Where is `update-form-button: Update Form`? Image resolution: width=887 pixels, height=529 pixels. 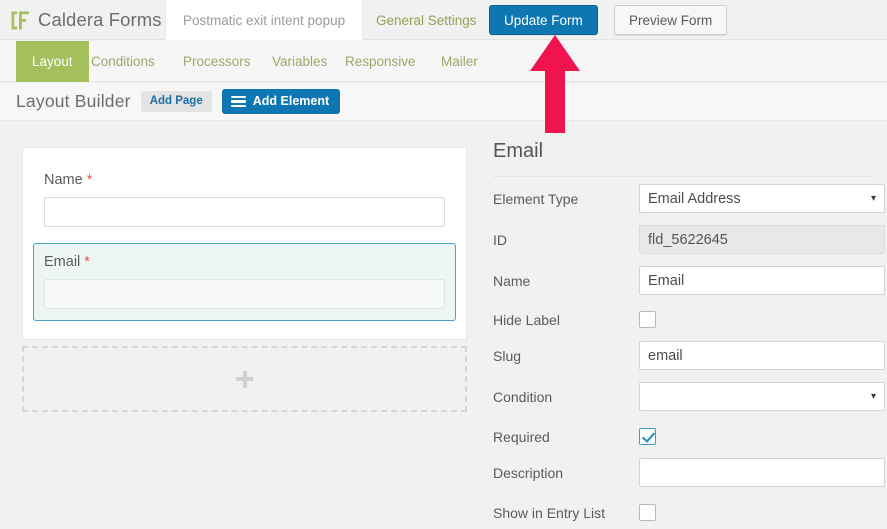
update-form-button: Update Form is located at coordinates (543, 20).